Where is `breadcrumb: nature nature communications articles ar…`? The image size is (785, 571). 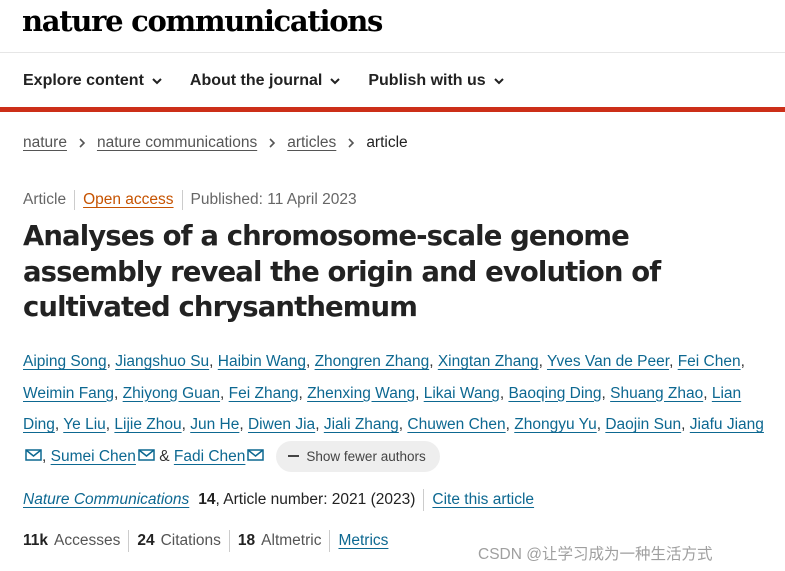 breadcrumb: nature nature communications articles ar… is located at coordinates (215, 143).